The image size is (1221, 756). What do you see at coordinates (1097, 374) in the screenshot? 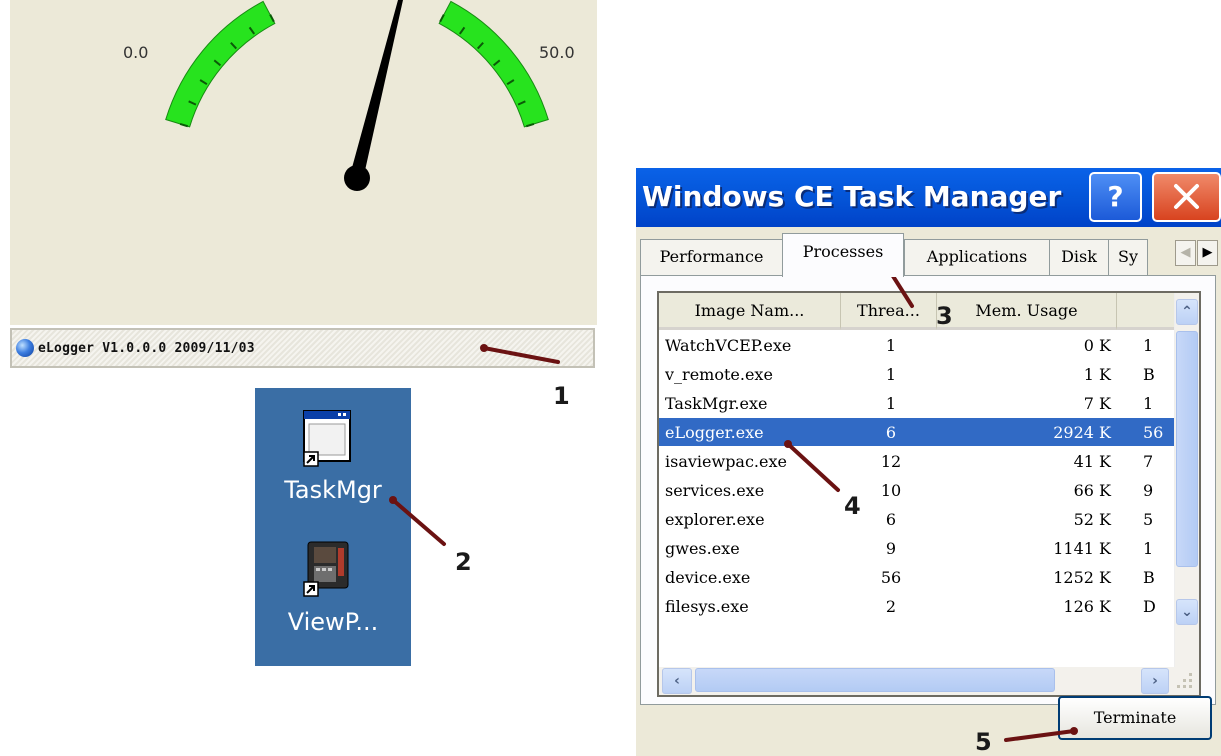
I see `process-mem: 1 K` at bounding box center [1097, 374].